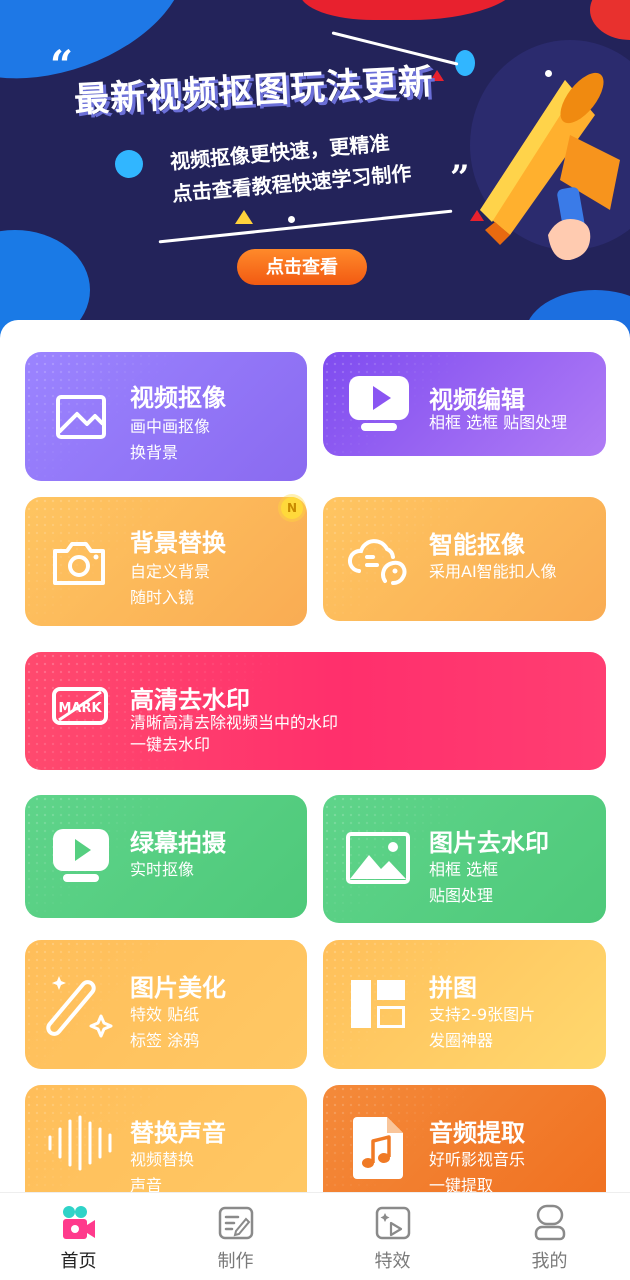  Describe the element at coordinates (460, 178) in the screenshot. I see `quote-mark-icon: ”` at that location.